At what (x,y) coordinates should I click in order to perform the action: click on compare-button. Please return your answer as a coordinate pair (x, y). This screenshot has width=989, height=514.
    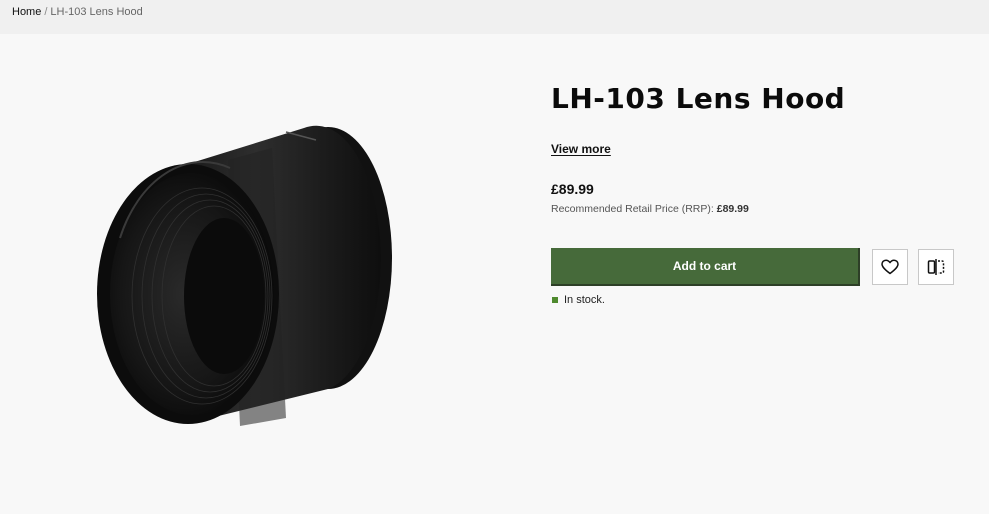
    Looking at the image, I should click on (936, 267).